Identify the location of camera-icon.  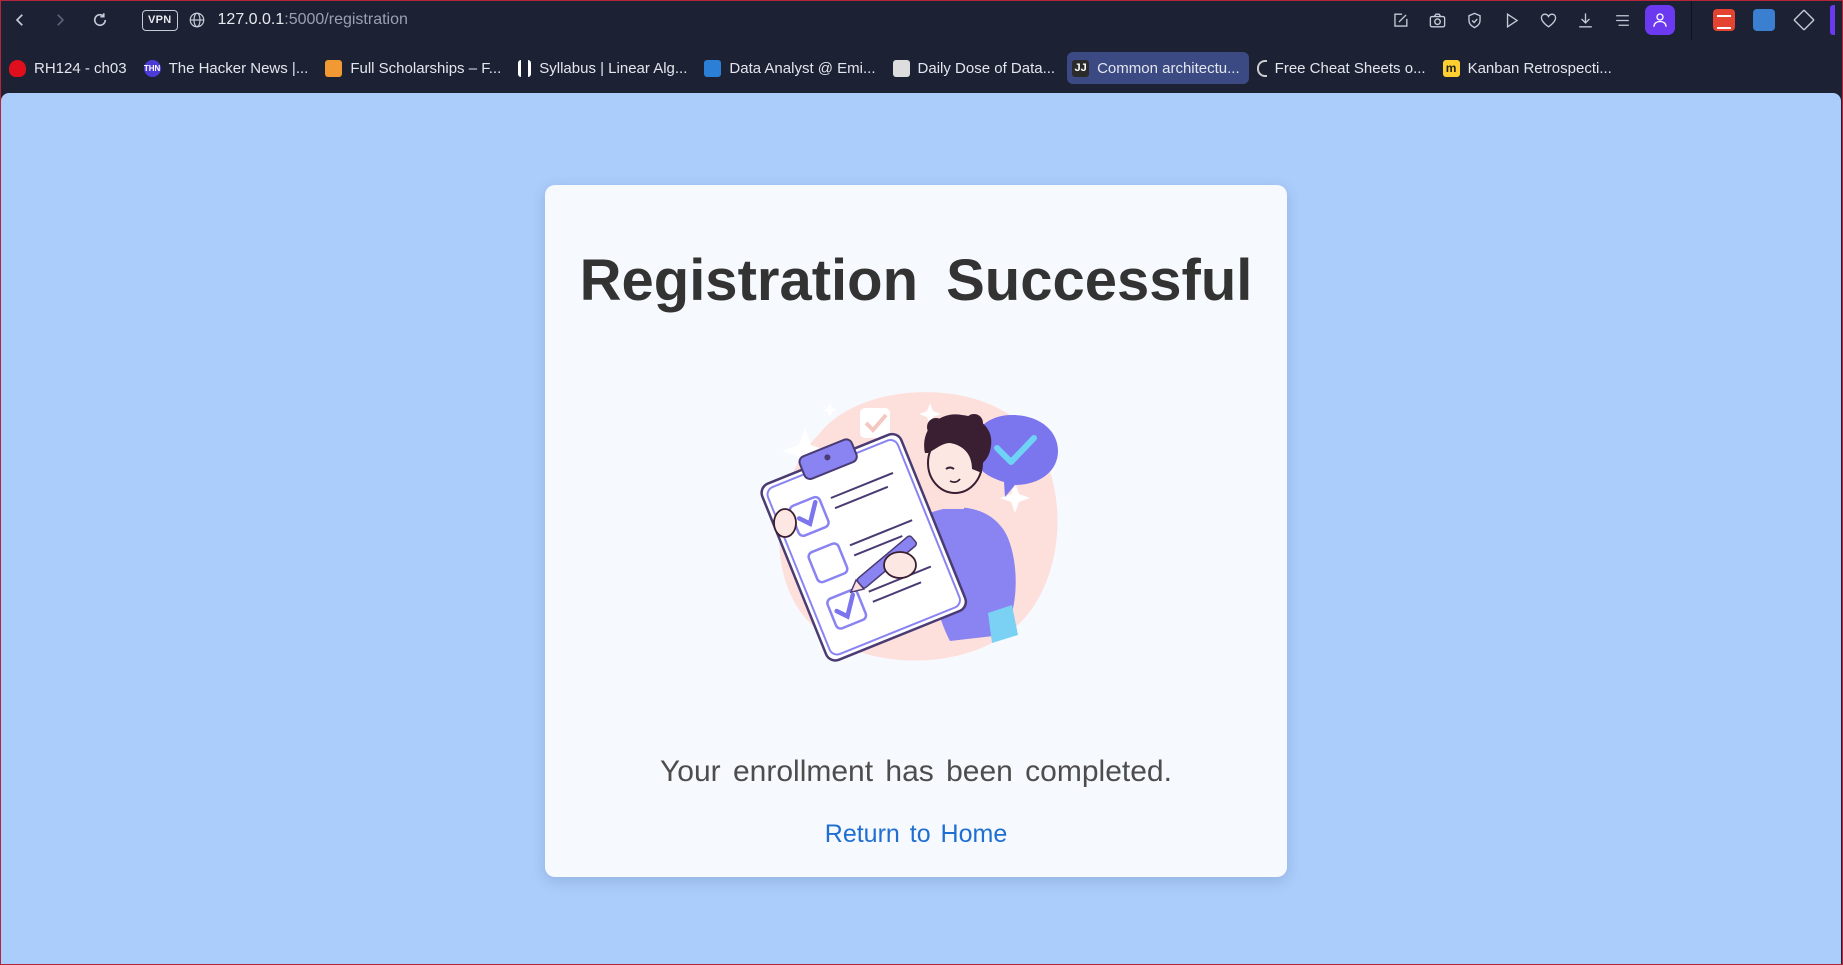
(1437, 20).